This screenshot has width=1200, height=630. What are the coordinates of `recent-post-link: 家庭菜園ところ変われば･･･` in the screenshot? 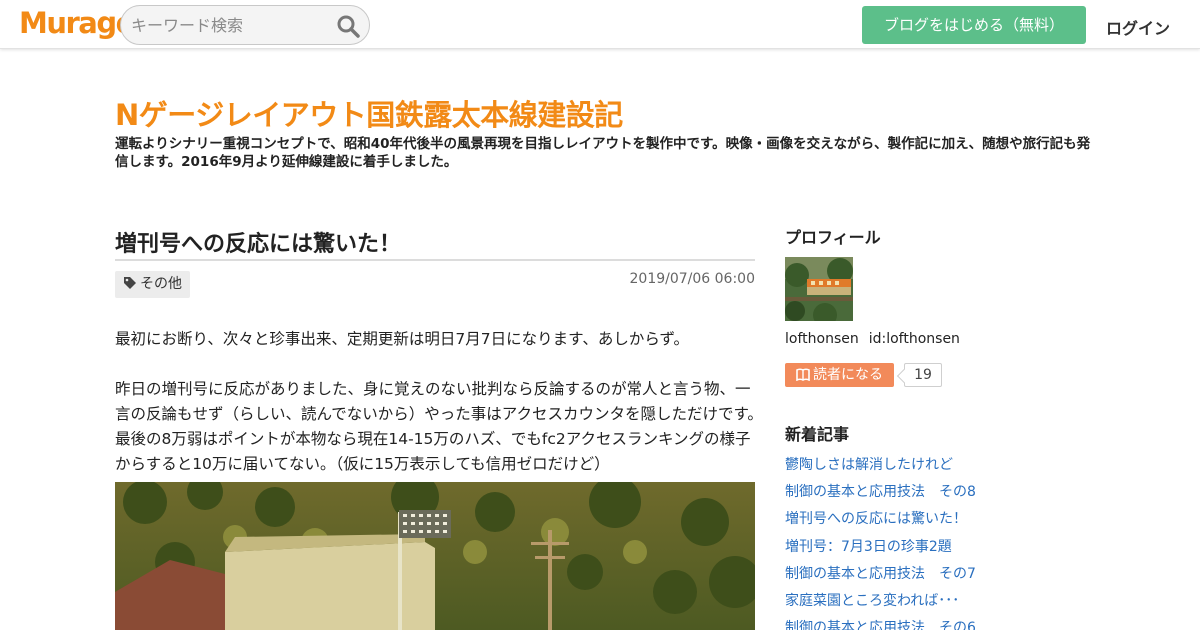 It's located at (880, 601).